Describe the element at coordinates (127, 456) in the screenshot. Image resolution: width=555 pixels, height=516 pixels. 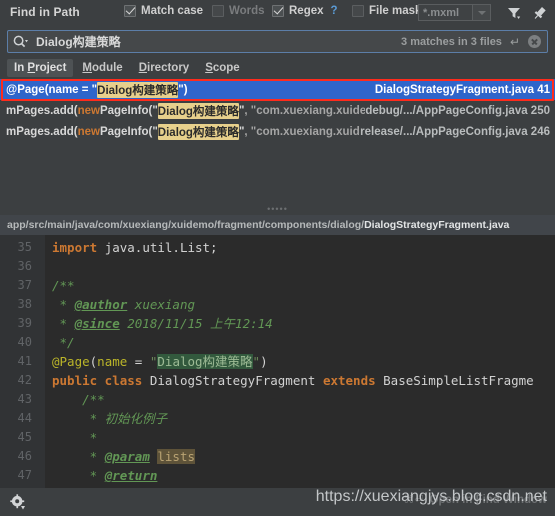
I see `code-token: @param` at that location.